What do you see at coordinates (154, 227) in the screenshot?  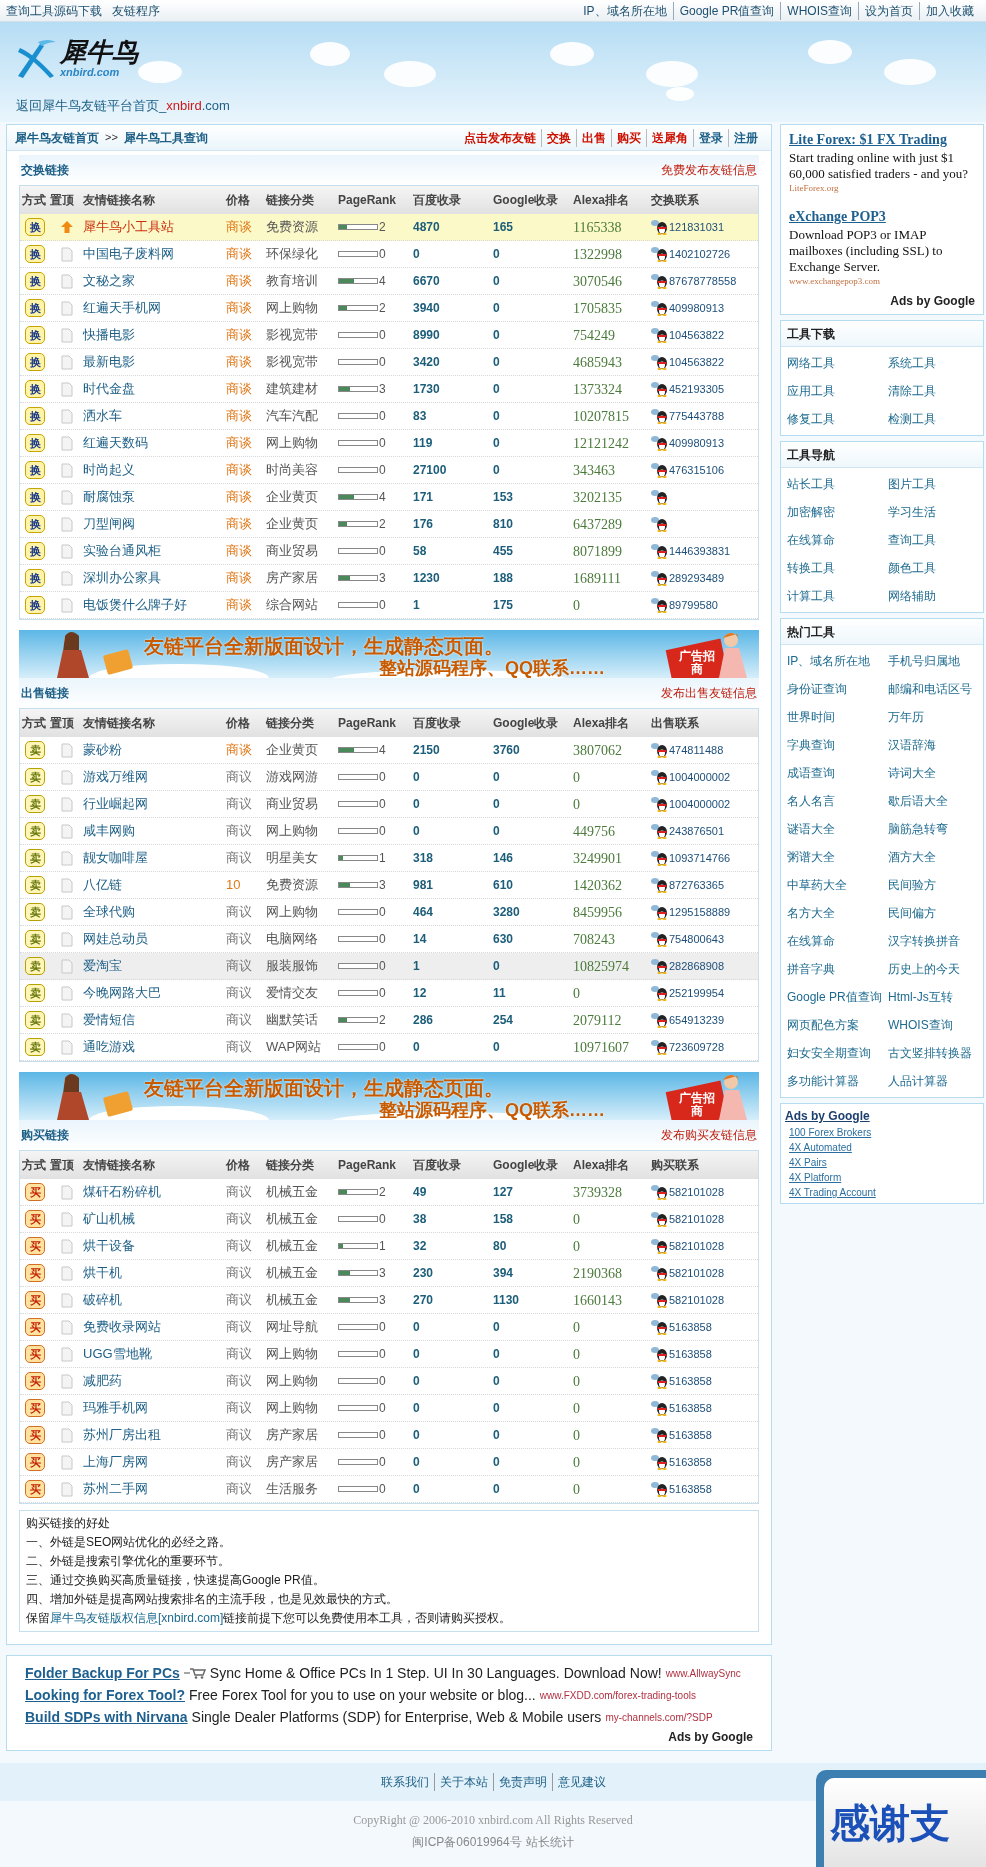 I see `site-link: 犀牛鸟小工具站` at bounding box center [154, 227].